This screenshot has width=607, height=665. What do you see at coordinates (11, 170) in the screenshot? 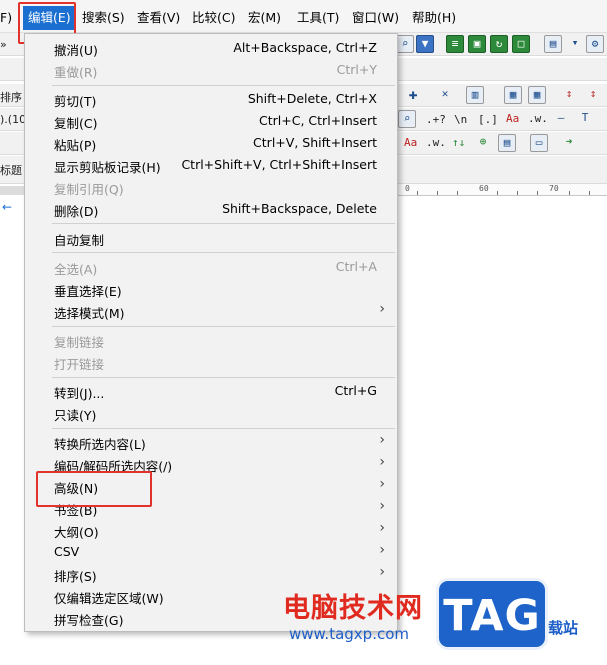
I see `left-fragment-4: 标题` at bounding box center [11, 170].